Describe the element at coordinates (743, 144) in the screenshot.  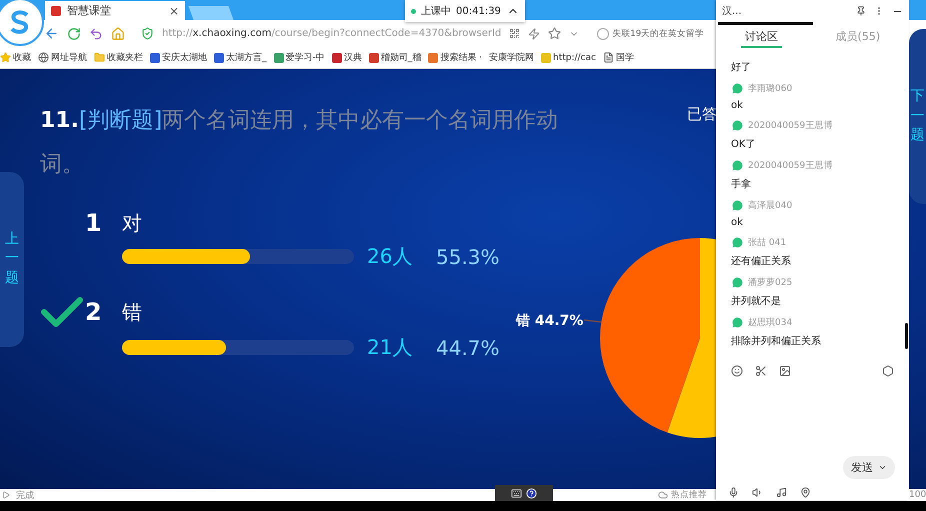
I see `chat-message: OK了` at that location.